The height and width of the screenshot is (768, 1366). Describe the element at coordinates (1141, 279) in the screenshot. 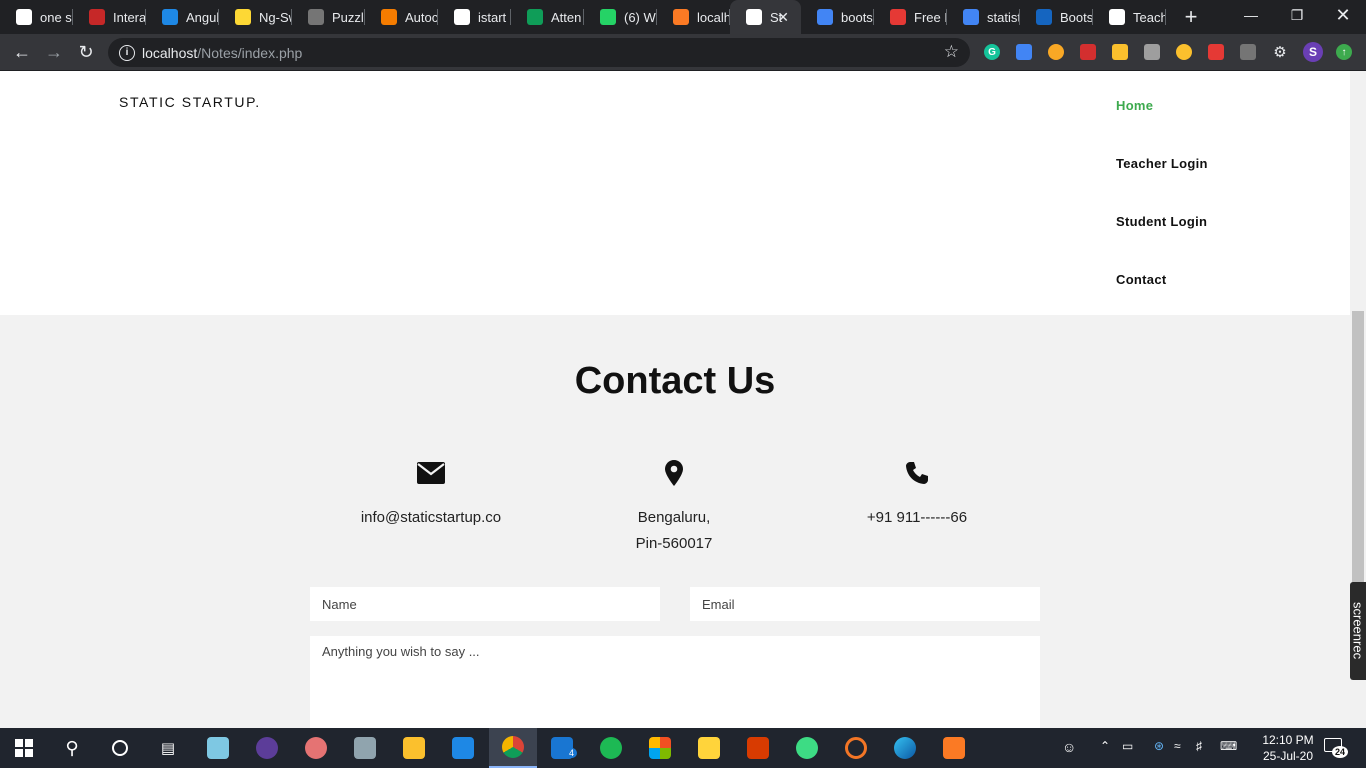

I see `nav-contact-link: Contact` at that location.